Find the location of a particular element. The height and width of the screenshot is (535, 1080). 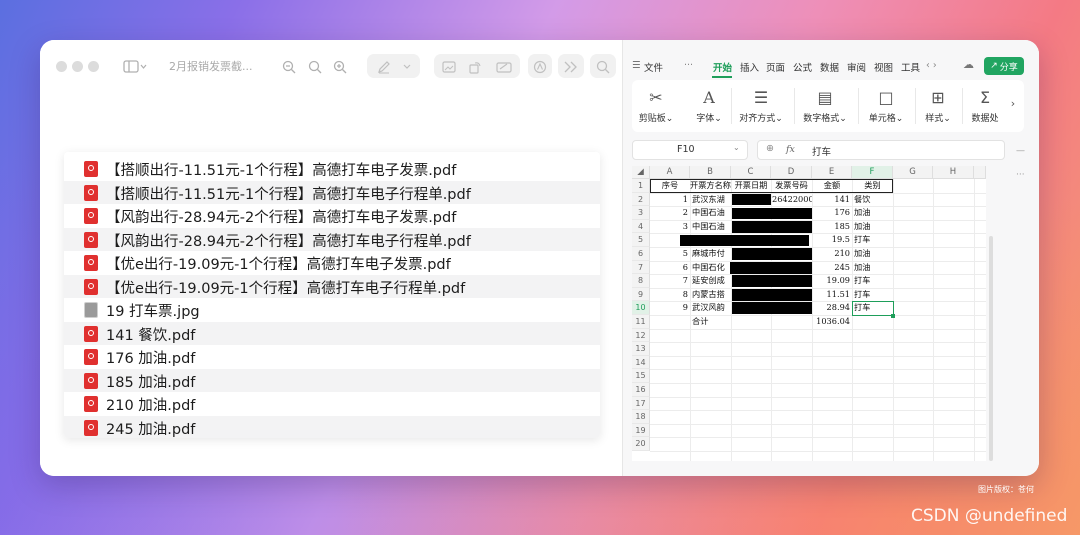

close-window-button is located at coordinates (61, 66).